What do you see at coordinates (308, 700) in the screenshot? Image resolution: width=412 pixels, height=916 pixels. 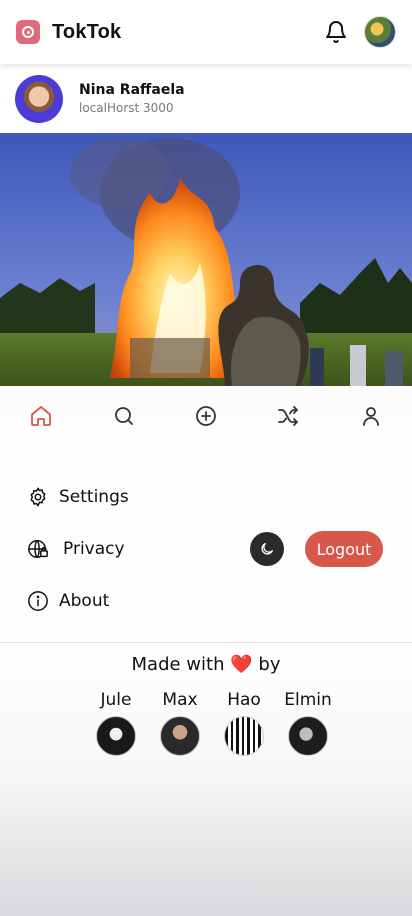 I see `member-name: Elmin` at bounding box center [308, 700].